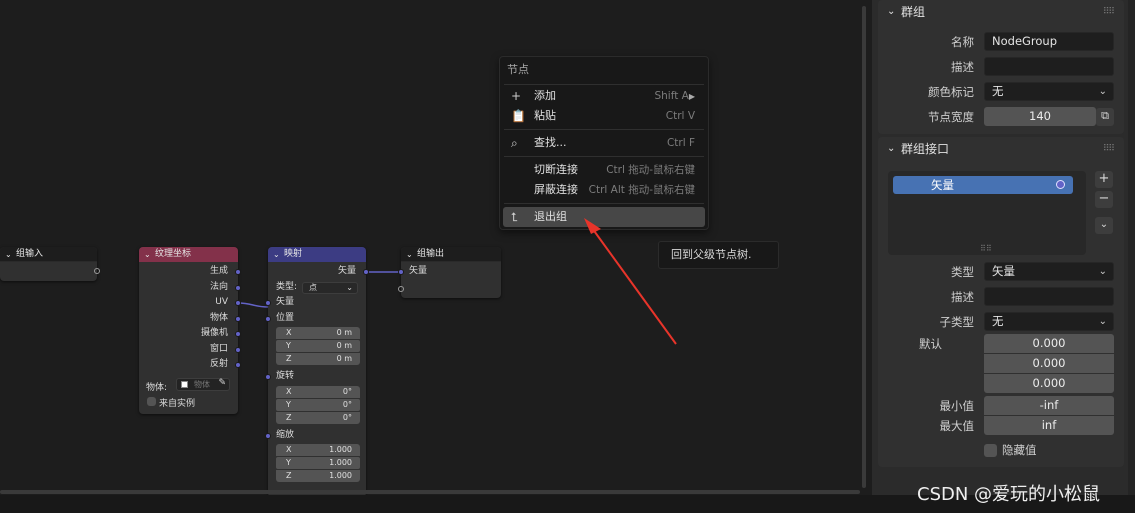 Image resolution: width=1135 pixels, height=513 pixels. Describe the element at coordinates (222, 383) in the screenshot. I see `eyedropper-icon: ✎` at that location.